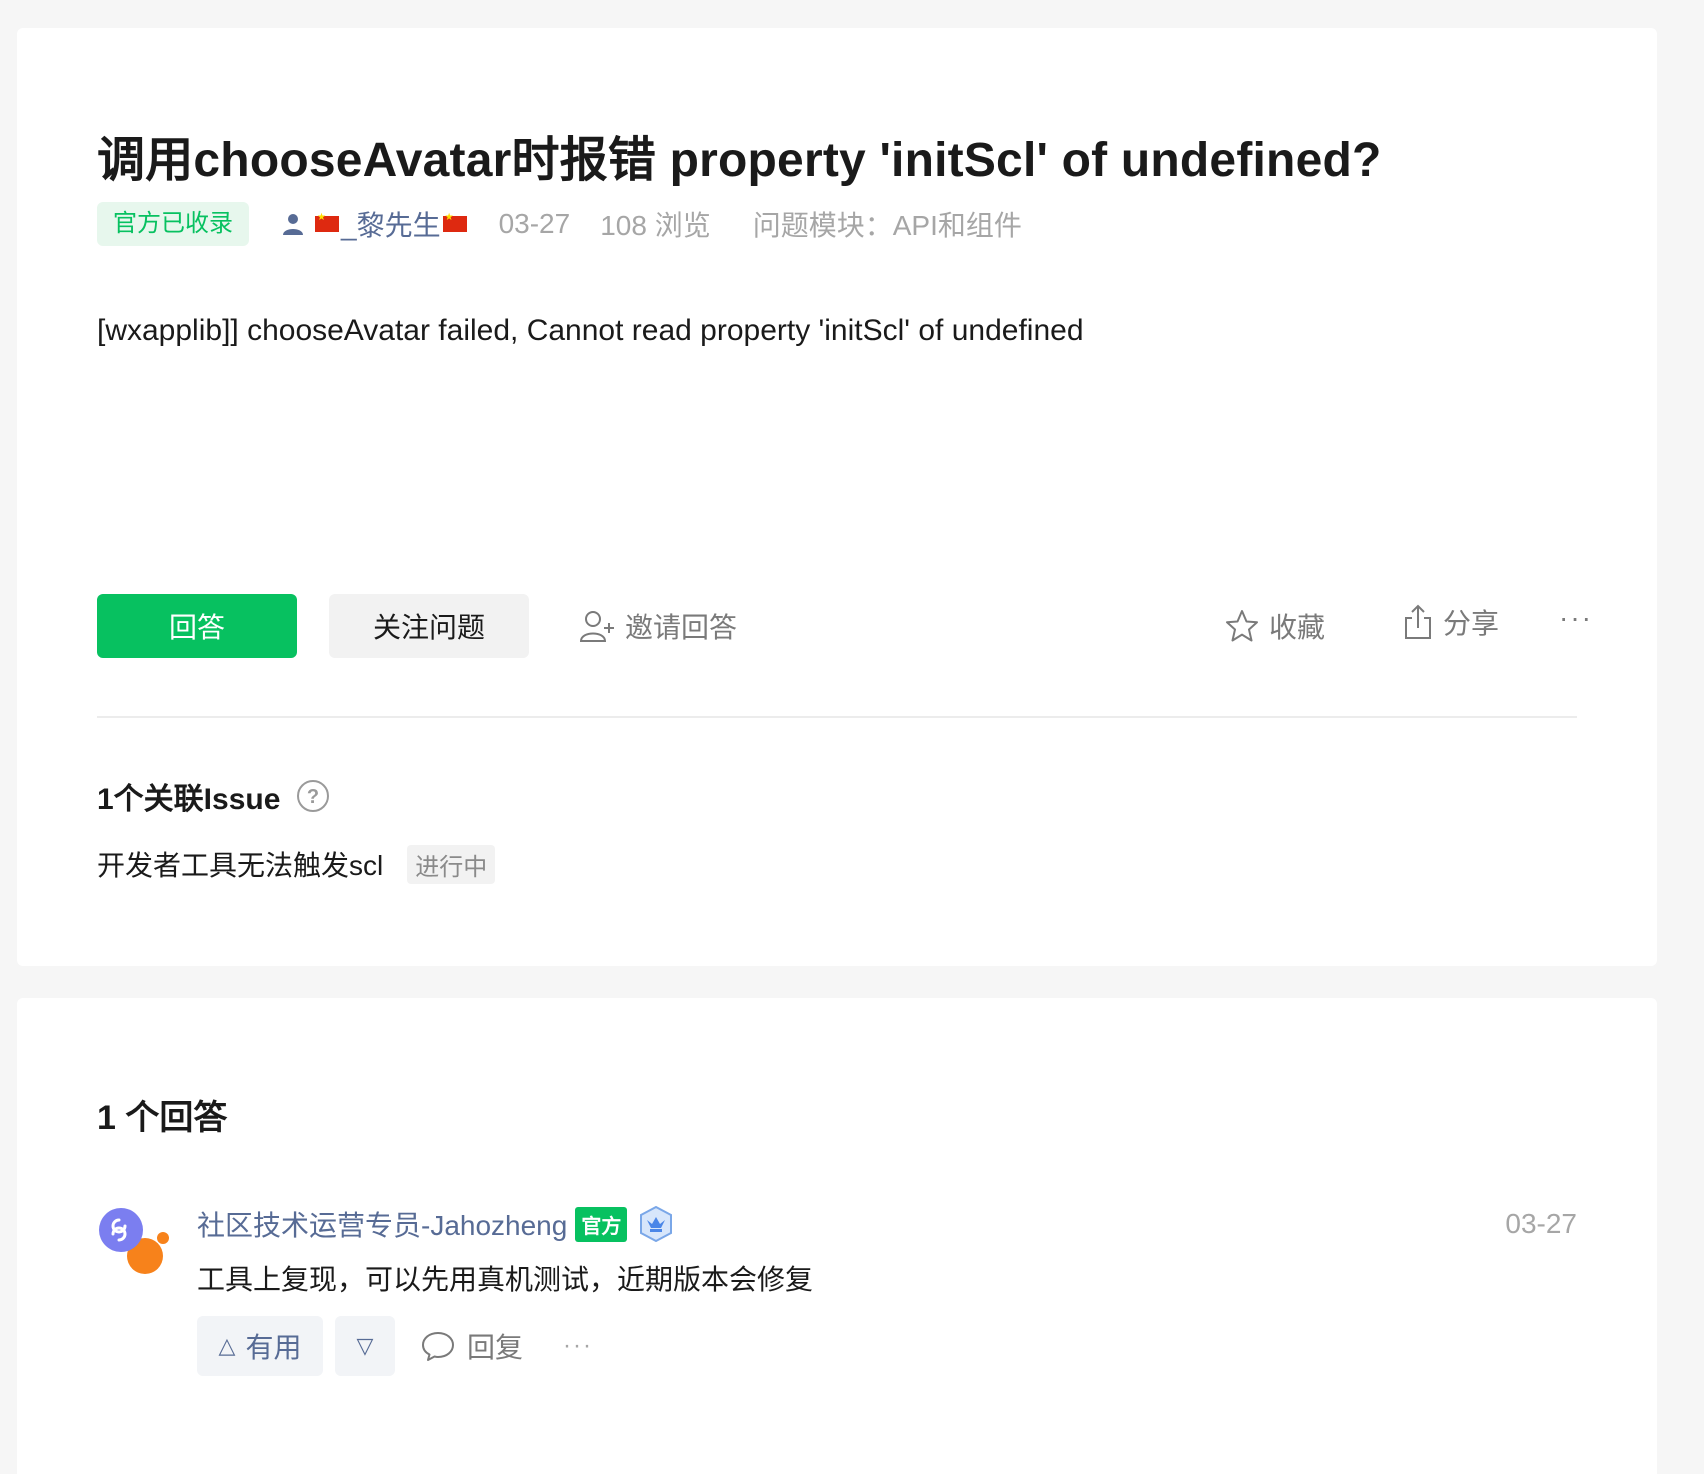 This screenshot has height=1474, width=1704. What do you see at coordinates (655, 225) in the screenshot?
I see `view-count: 108 浏览` at bounding box center [655, 225].